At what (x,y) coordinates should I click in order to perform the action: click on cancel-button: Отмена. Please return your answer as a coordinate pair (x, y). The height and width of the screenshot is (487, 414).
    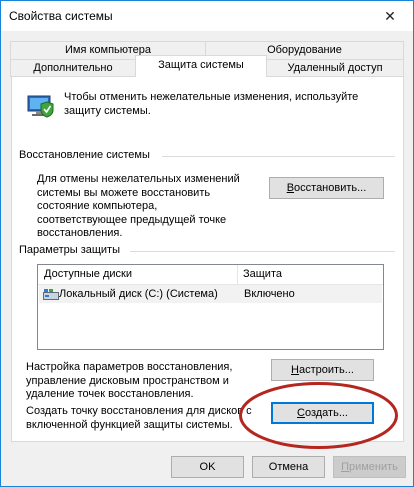
    Looking at the image, I should click on (288, 467).